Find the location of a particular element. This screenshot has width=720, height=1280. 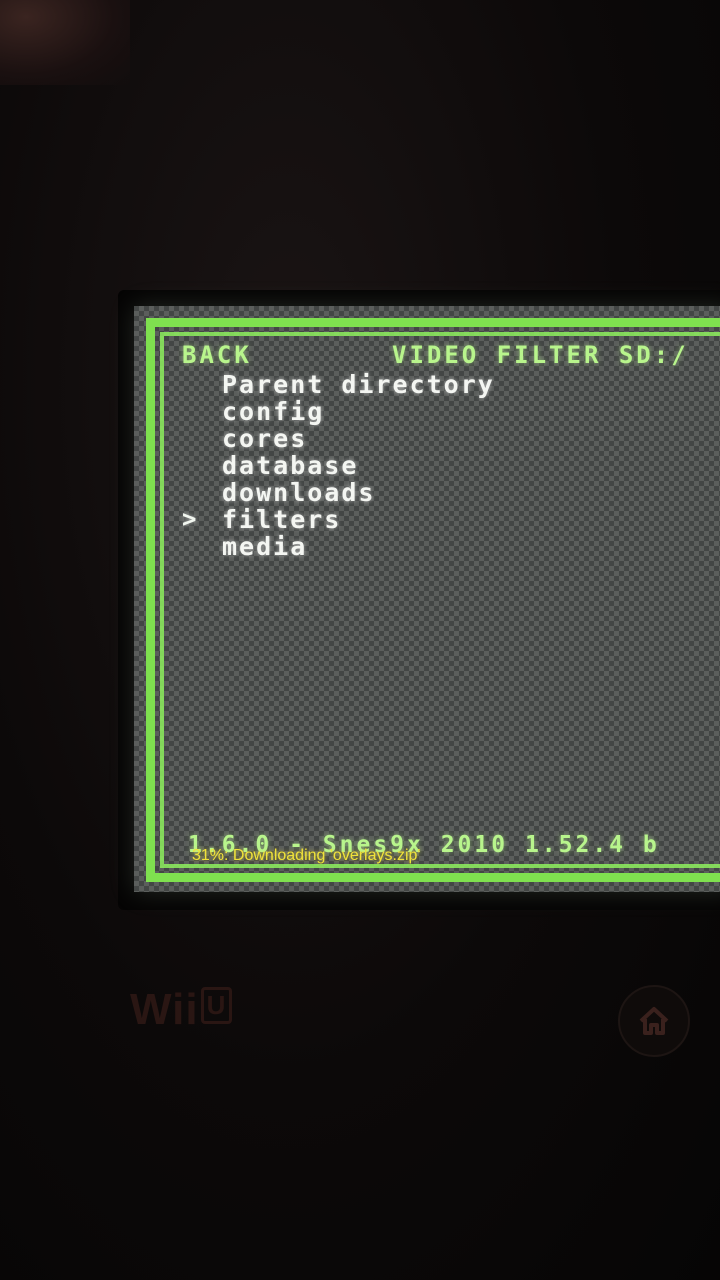

list-item-parent-directory: Parent directory is located at coordinates (442, 384).